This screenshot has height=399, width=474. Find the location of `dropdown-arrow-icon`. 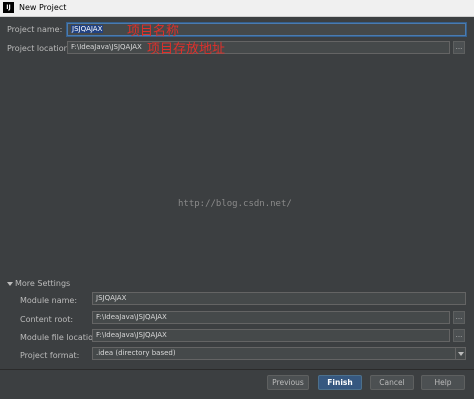

dropdown-arrow-icon is located at coordinates (460, 353).